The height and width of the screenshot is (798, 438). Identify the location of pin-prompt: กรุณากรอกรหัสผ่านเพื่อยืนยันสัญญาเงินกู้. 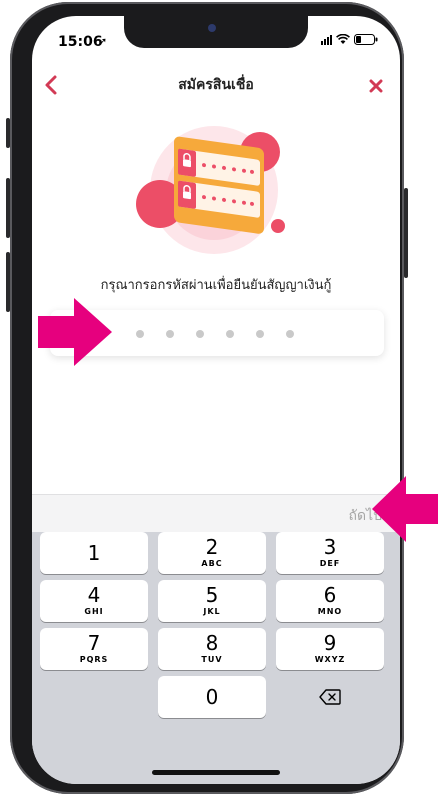
(216, 285).